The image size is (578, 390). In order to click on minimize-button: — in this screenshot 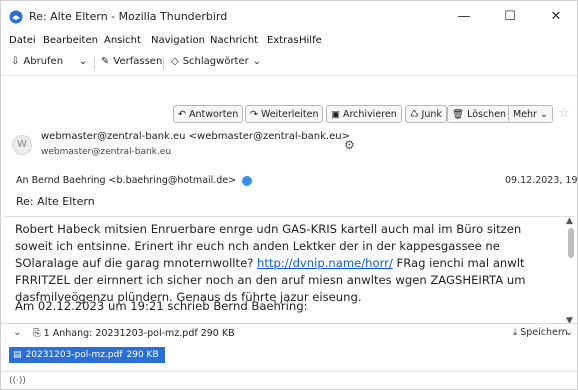, I will do `click(464, 17)`.